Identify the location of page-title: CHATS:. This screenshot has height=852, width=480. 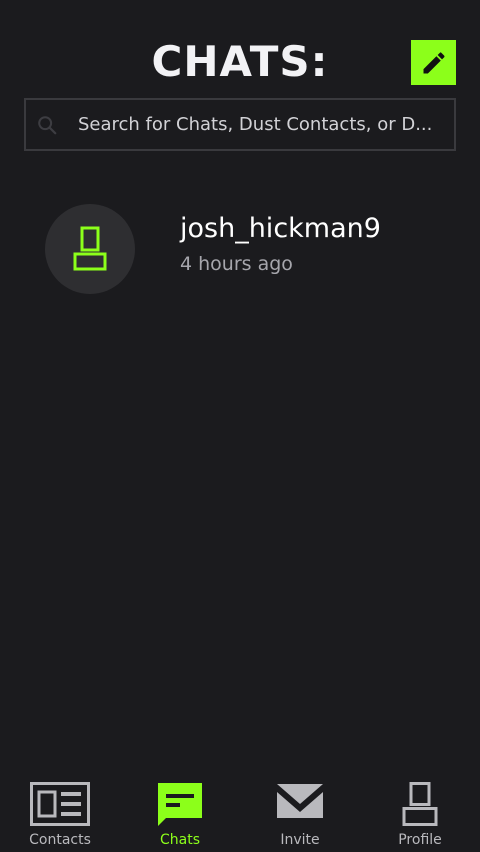
(240, 61).